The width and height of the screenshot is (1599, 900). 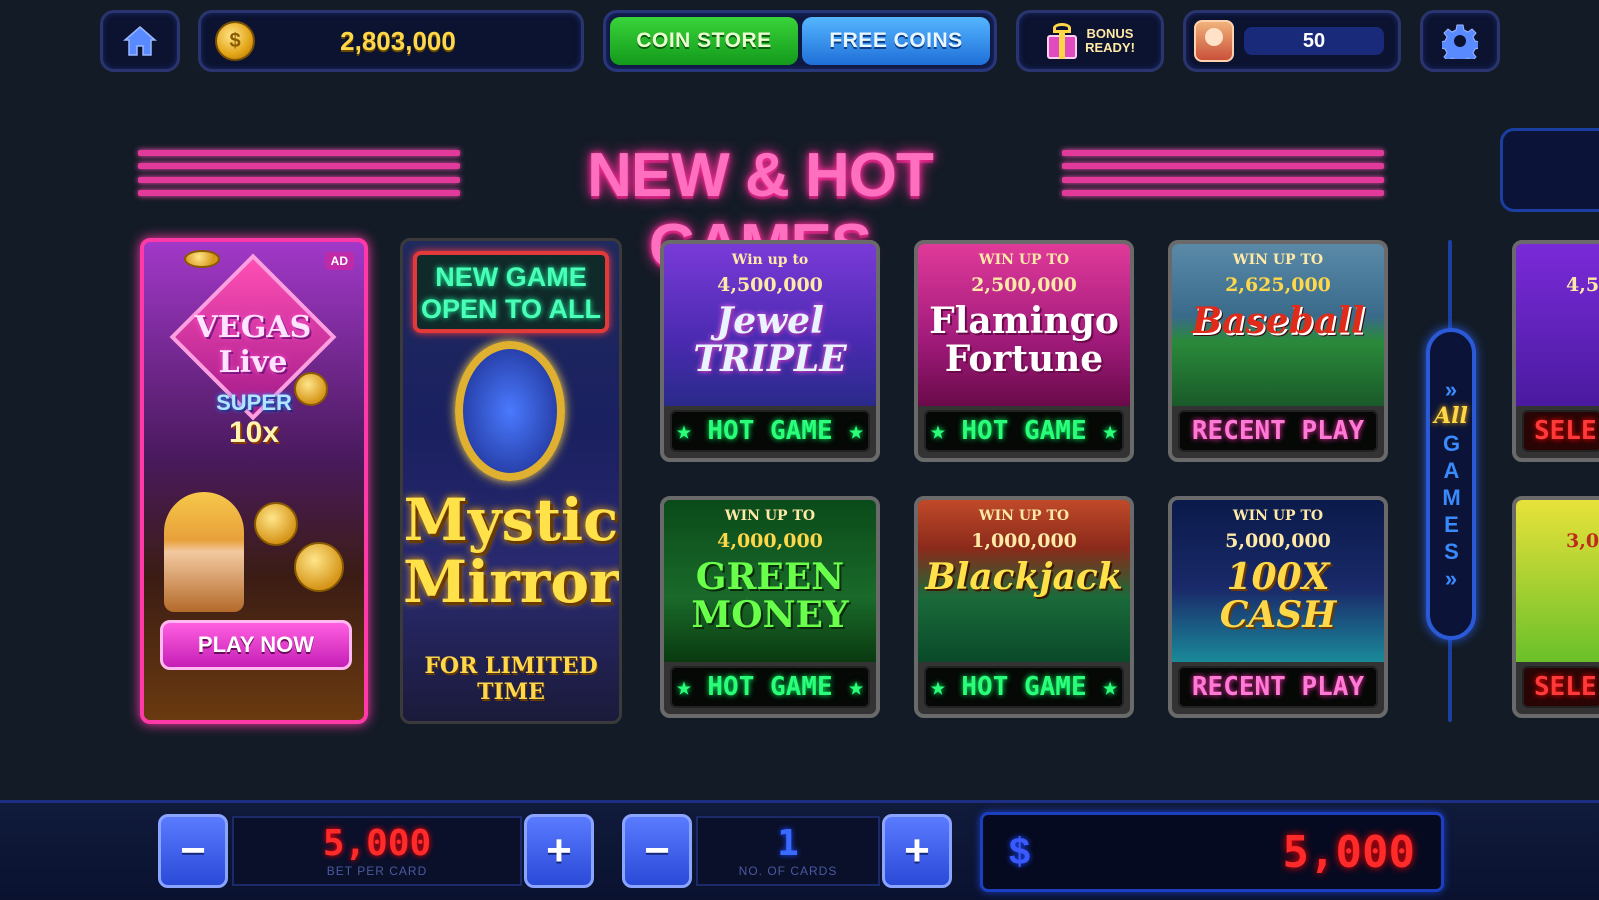 I want to click on win-amount: 1,000,000, so click(x=1024, y=541).